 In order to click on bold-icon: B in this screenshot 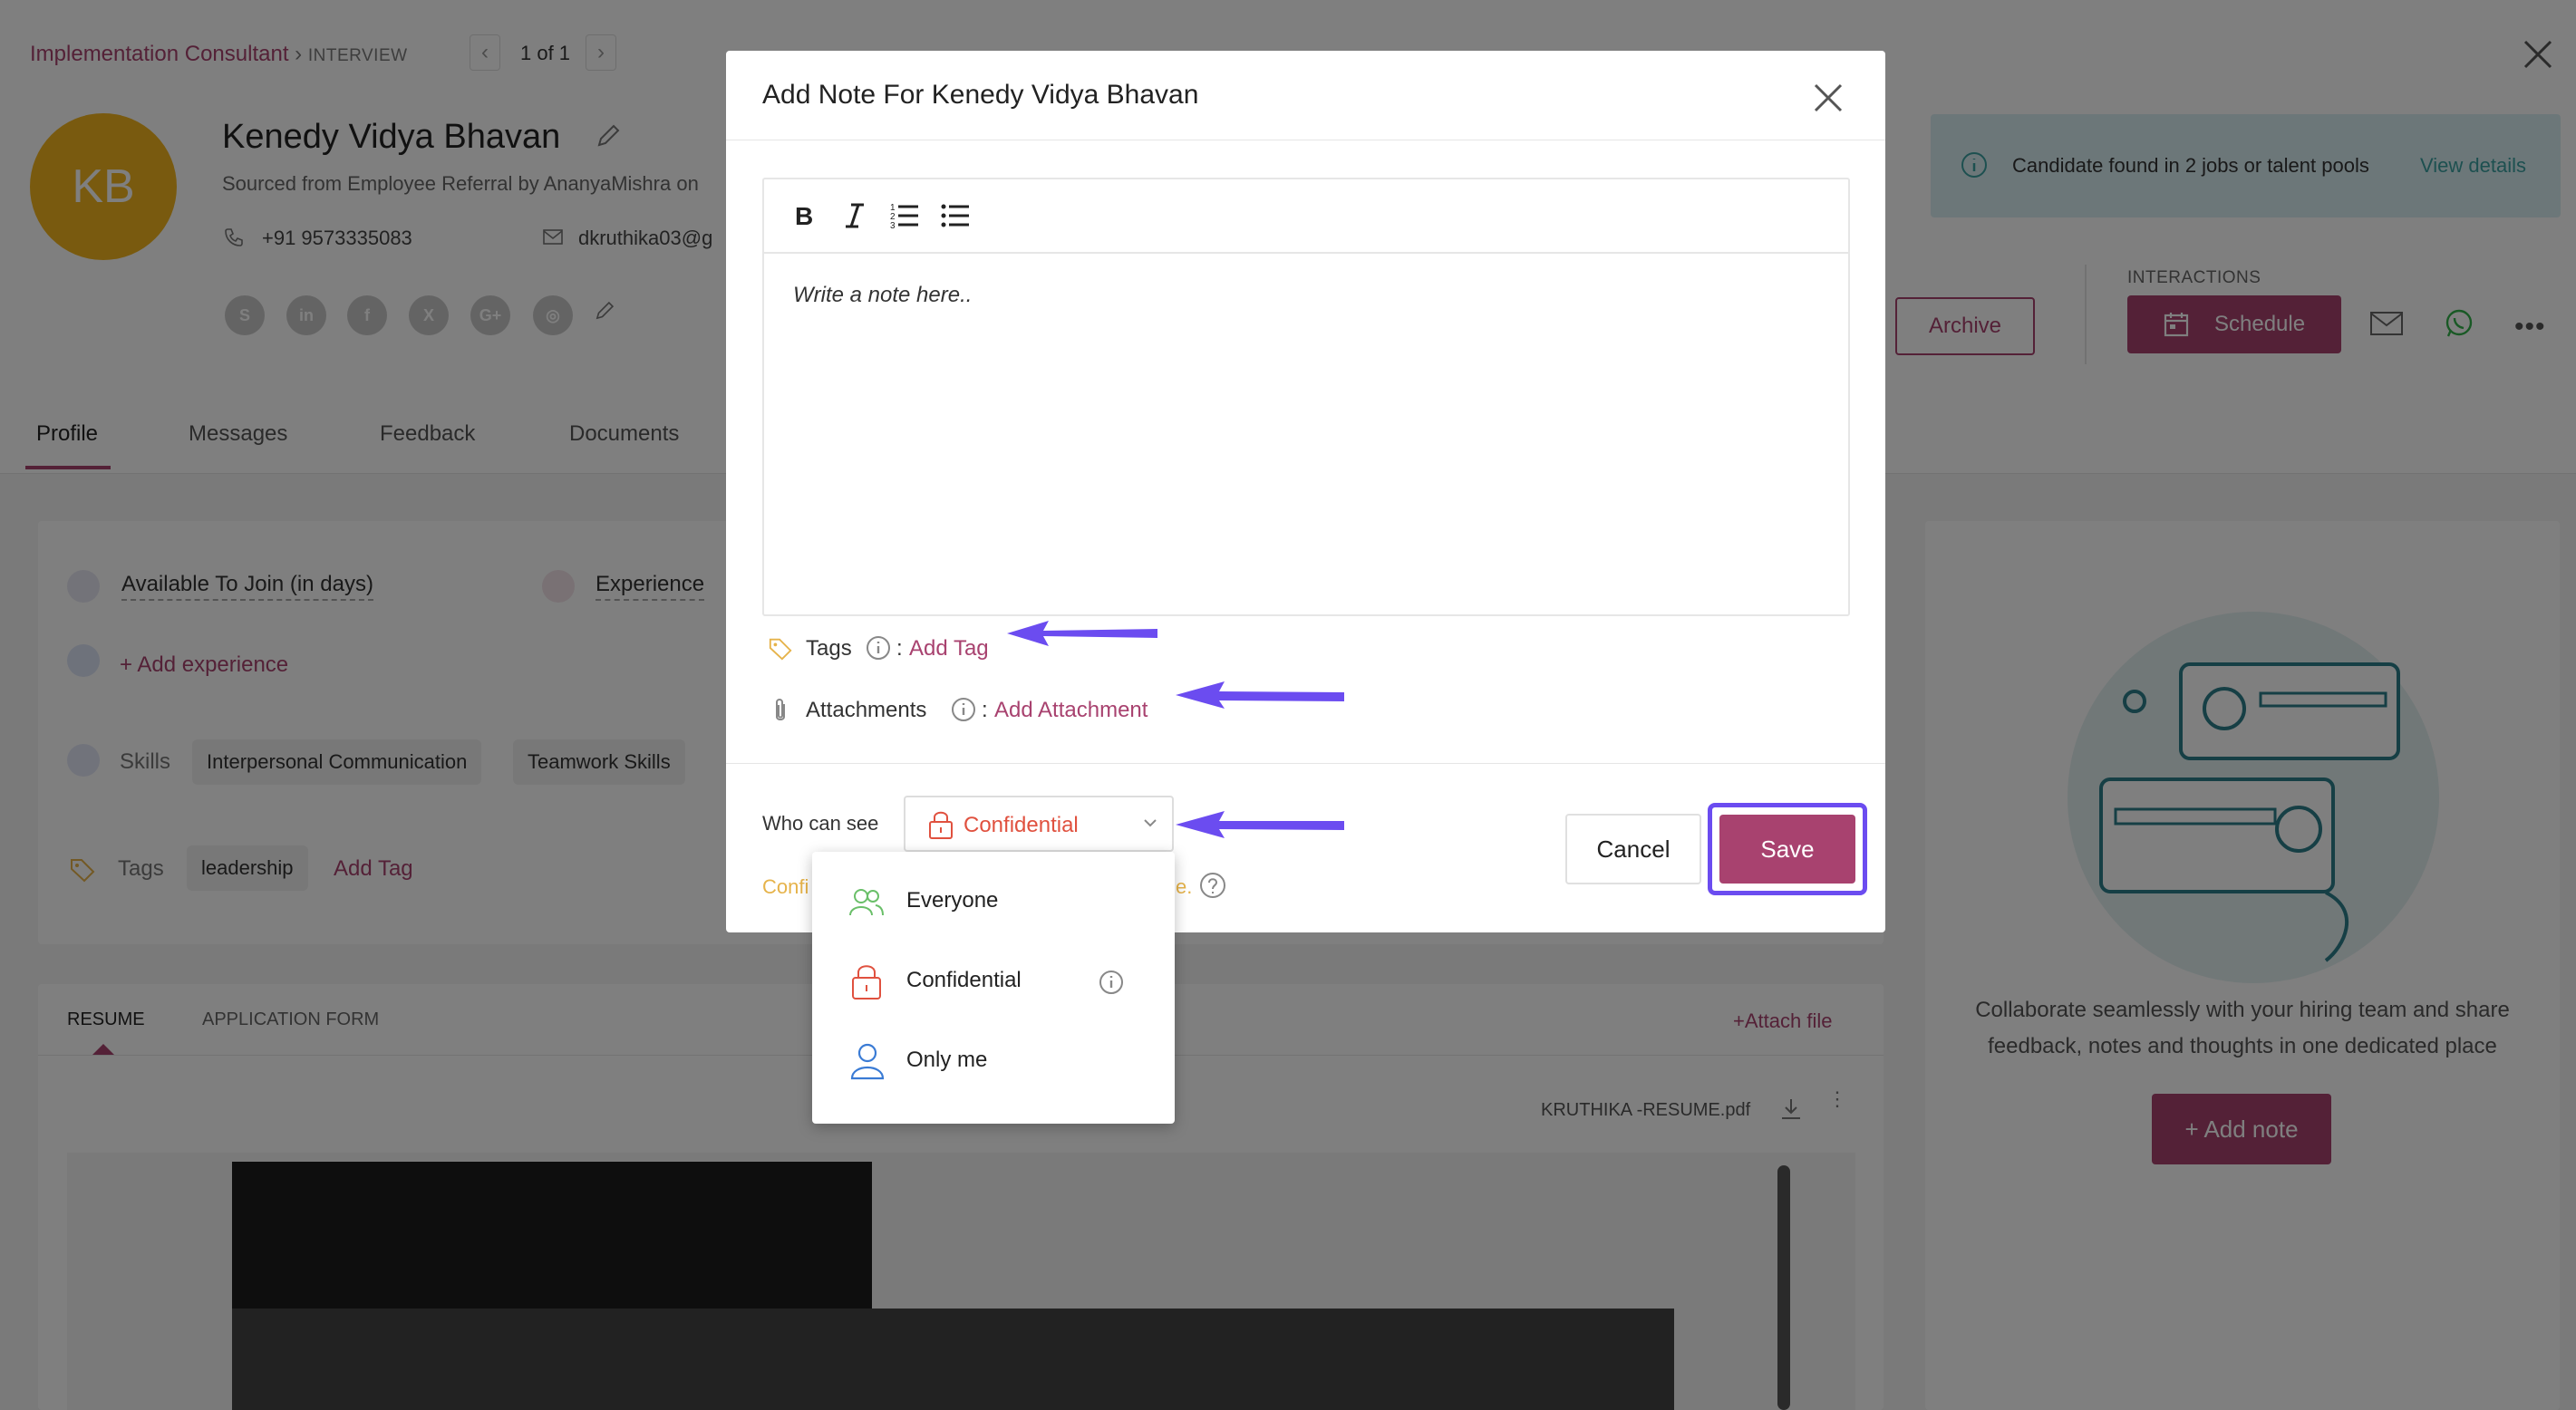, I will do `click(804, 216)`.